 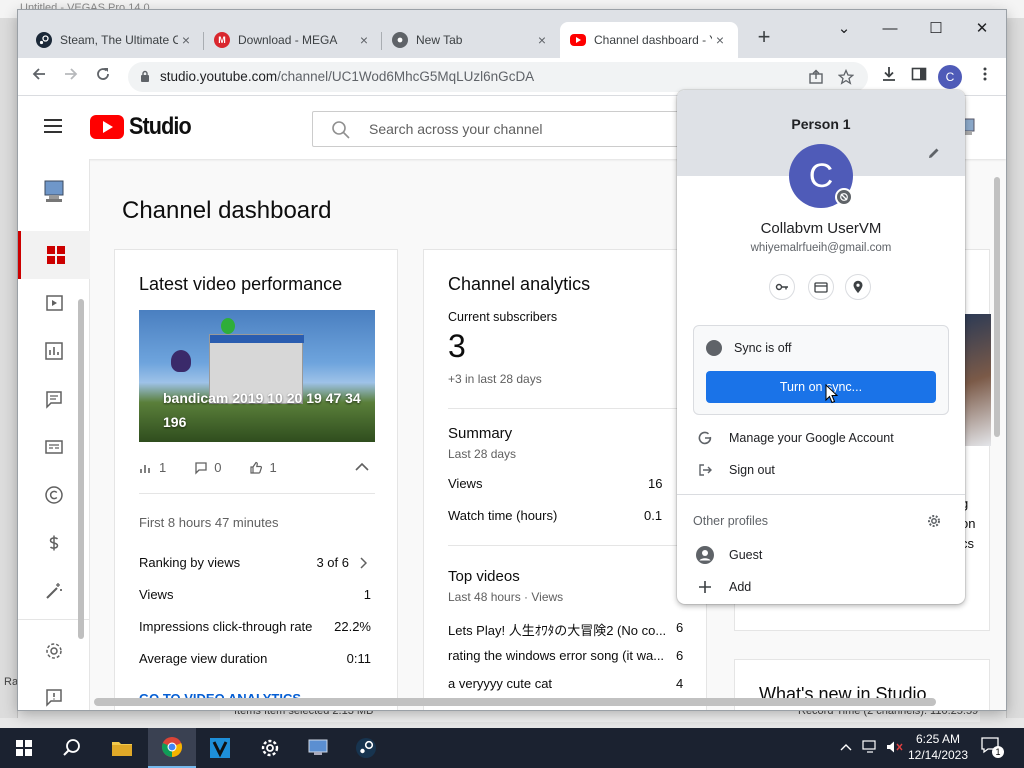 What do you see at coordinates (985, 74) in the screenshot?
I see `more-vert-icon` at bounding box center [985, 74].